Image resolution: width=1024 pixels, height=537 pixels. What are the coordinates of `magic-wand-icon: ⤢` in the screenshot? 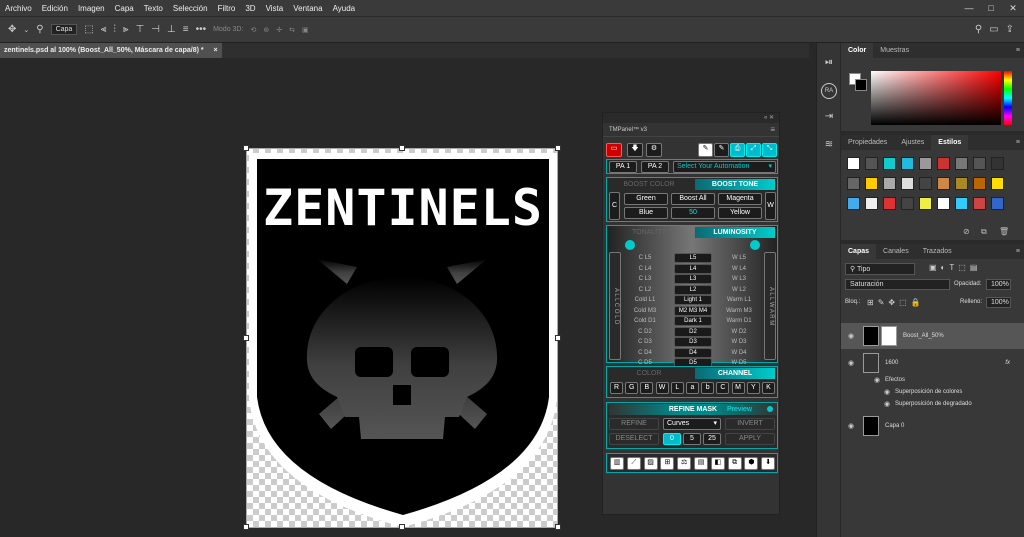 It's located at (753, 150).